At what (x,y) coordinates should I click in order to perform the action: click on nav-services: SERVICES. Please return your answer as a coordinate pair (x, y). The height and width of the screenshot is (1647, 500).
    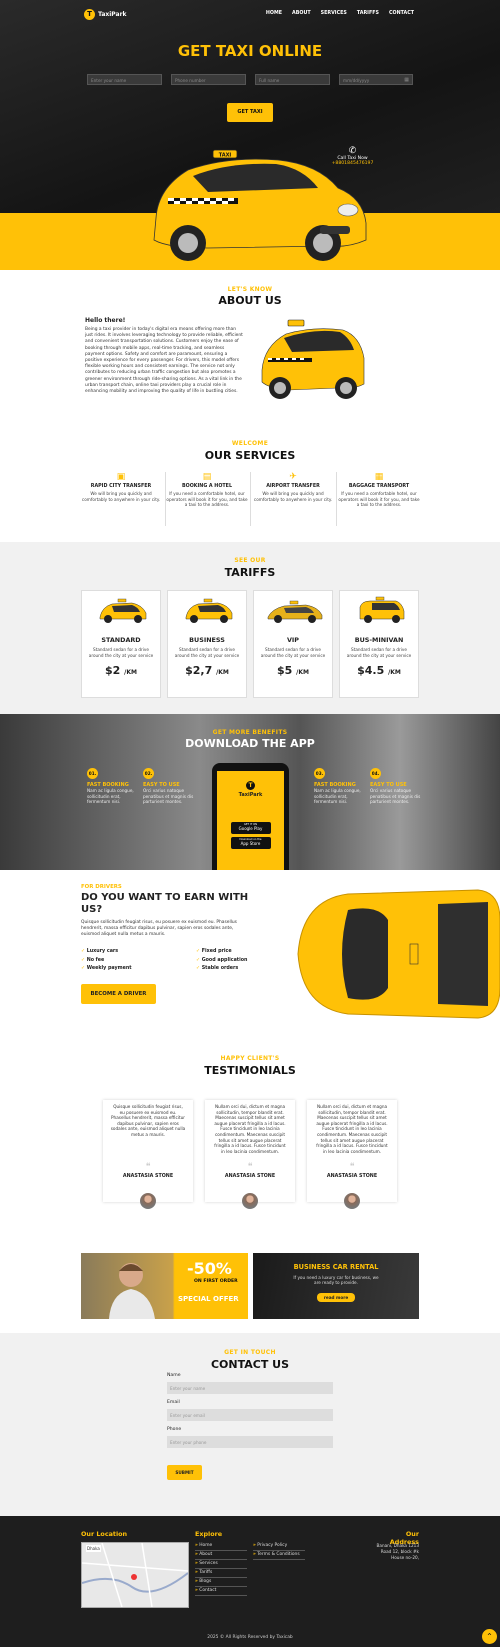
    Looking at the image, I should click on (334, 13).